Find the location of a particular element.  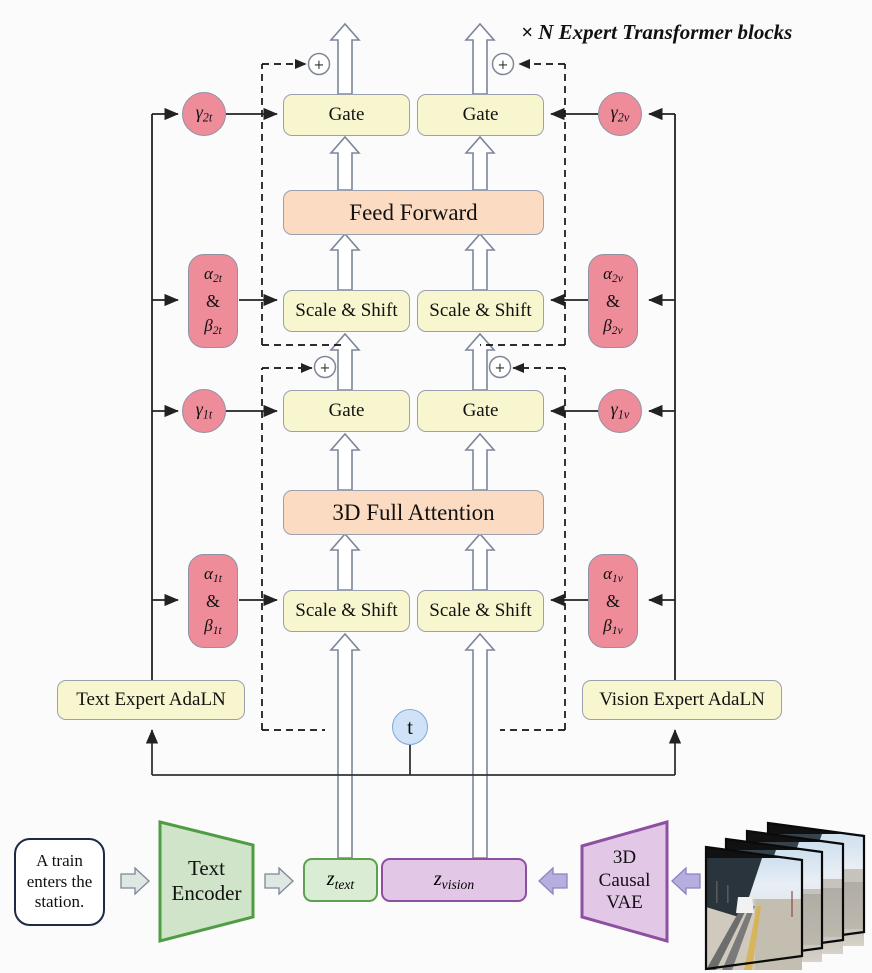

ampersand-1t: & is located at coordinates (212, 601).